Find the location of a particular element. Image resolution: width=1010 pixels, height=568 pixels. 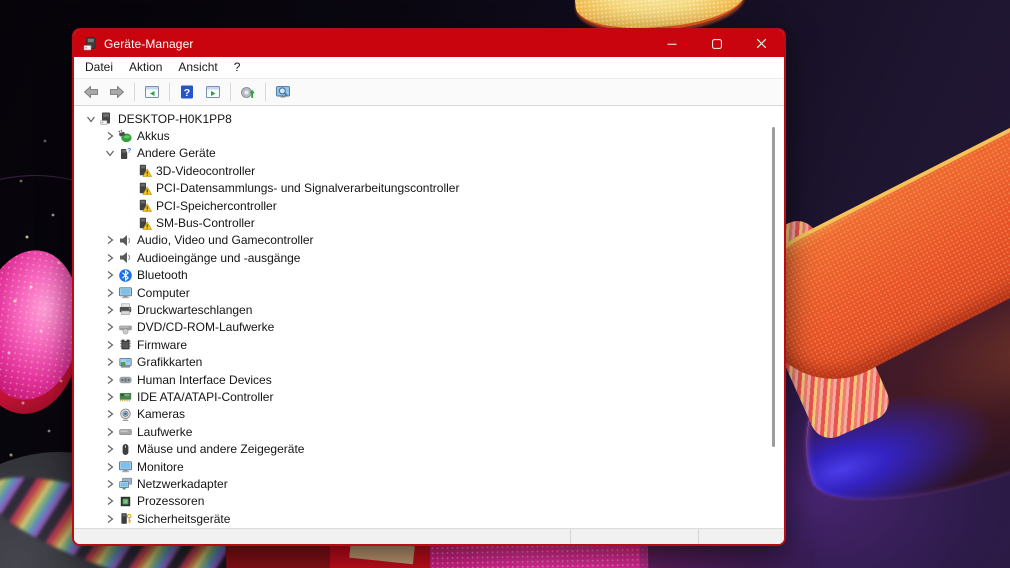

statusbar-section is located at coordinates (634, 536).